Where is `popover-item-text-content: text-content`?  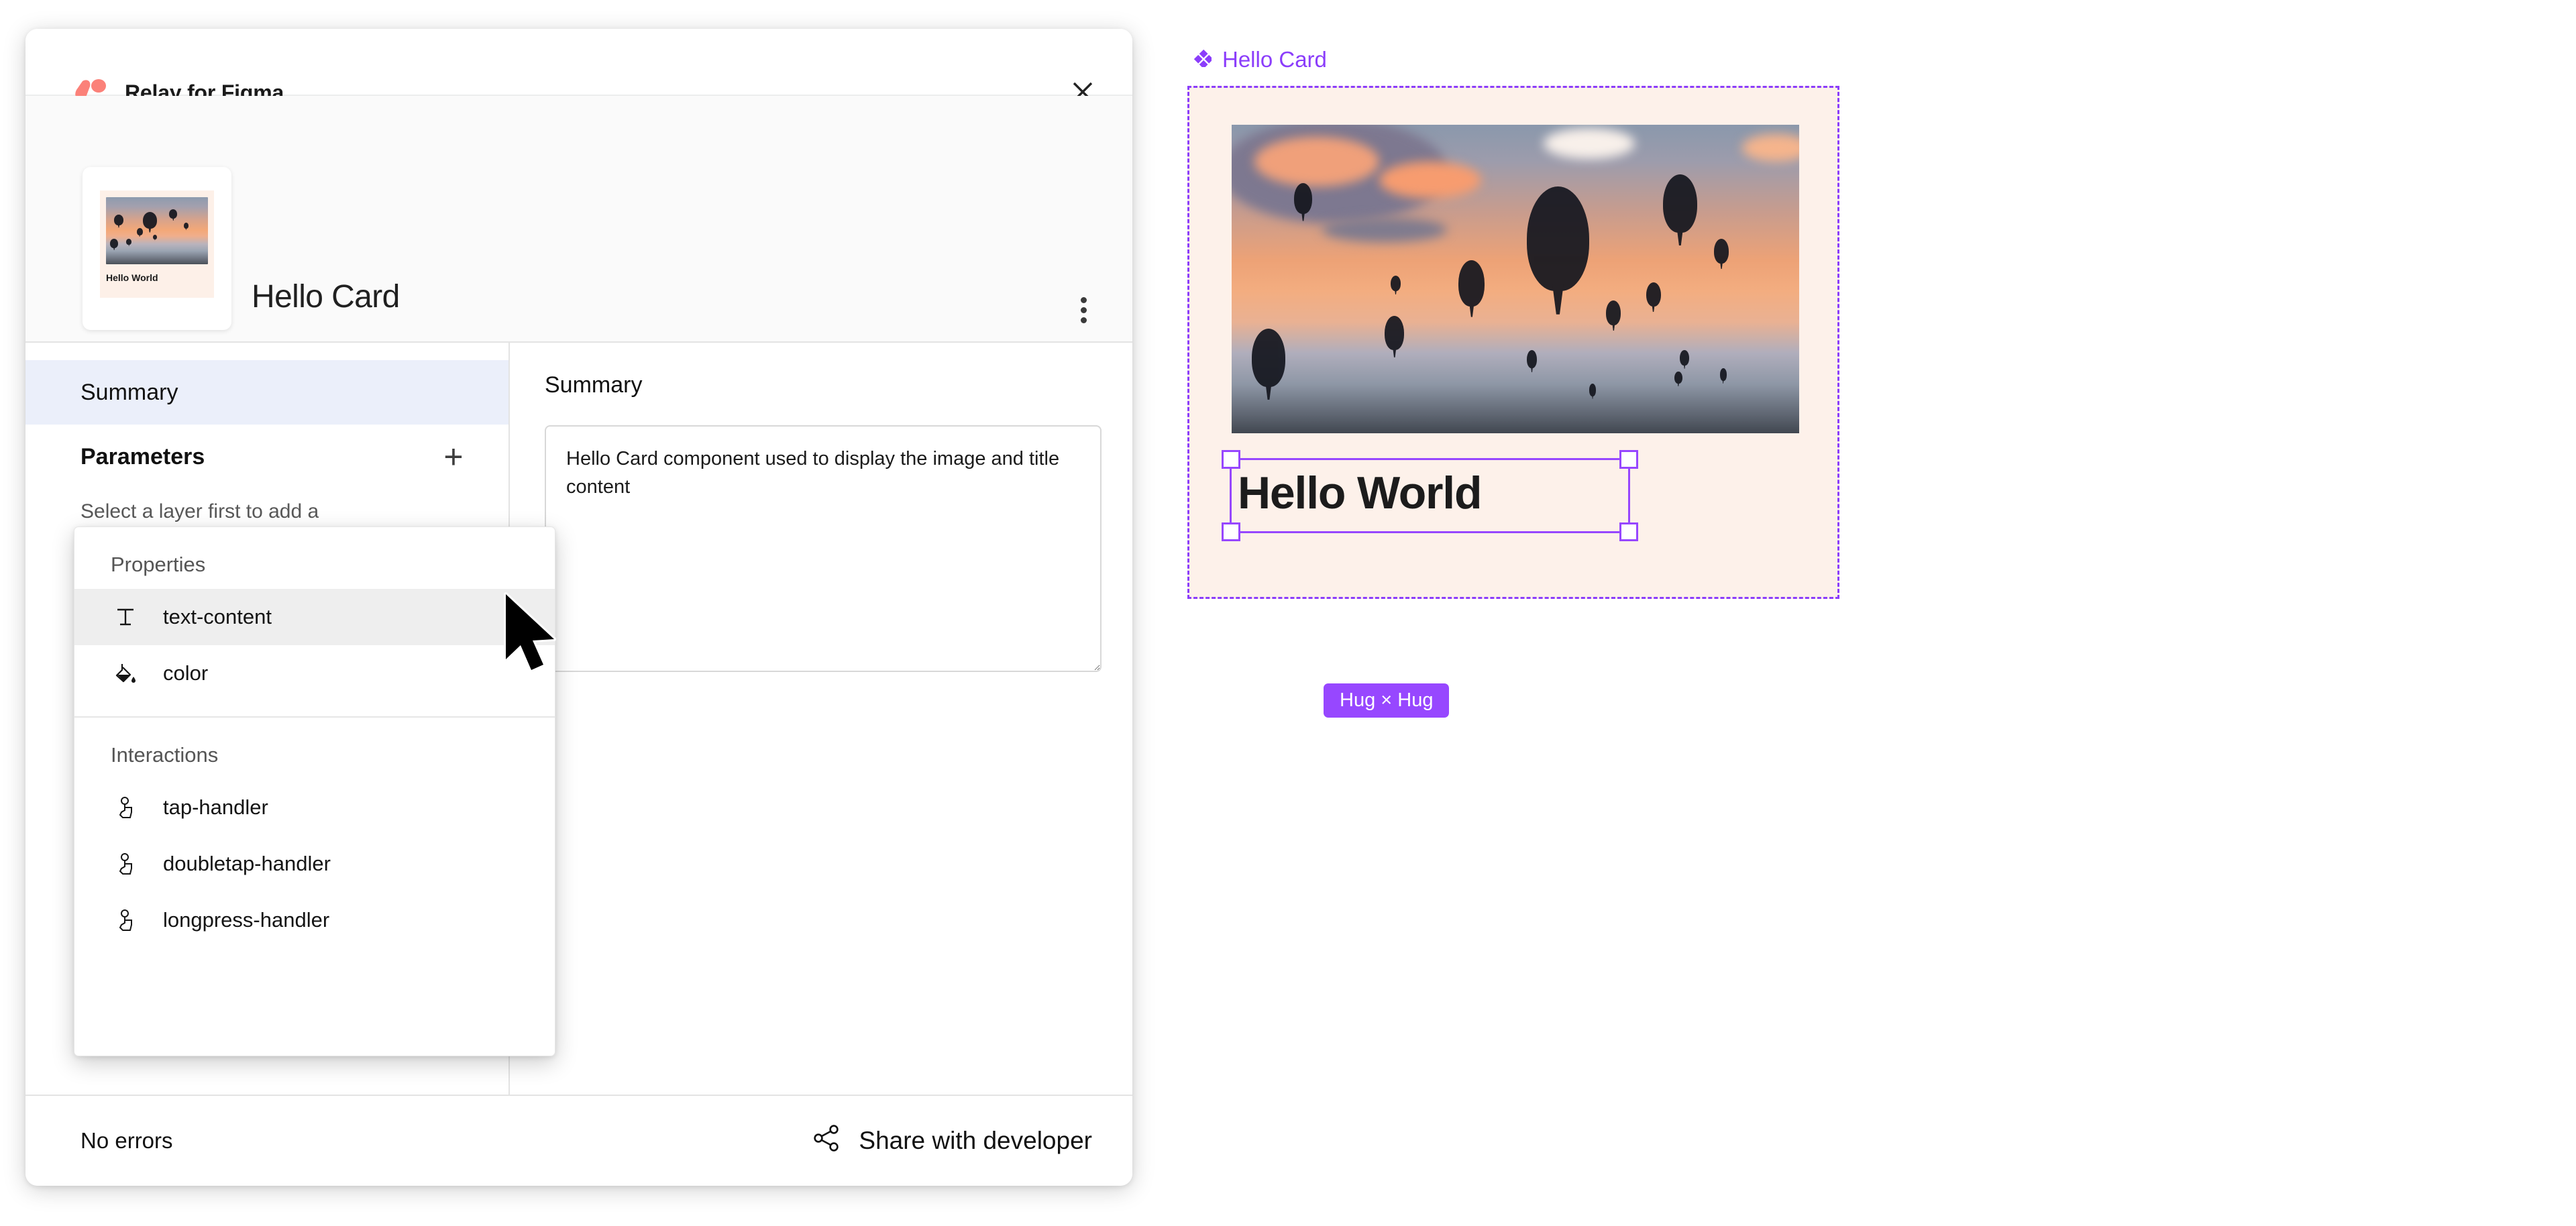 popover-item-text-content: text-content is located at coordinates (314, 617).